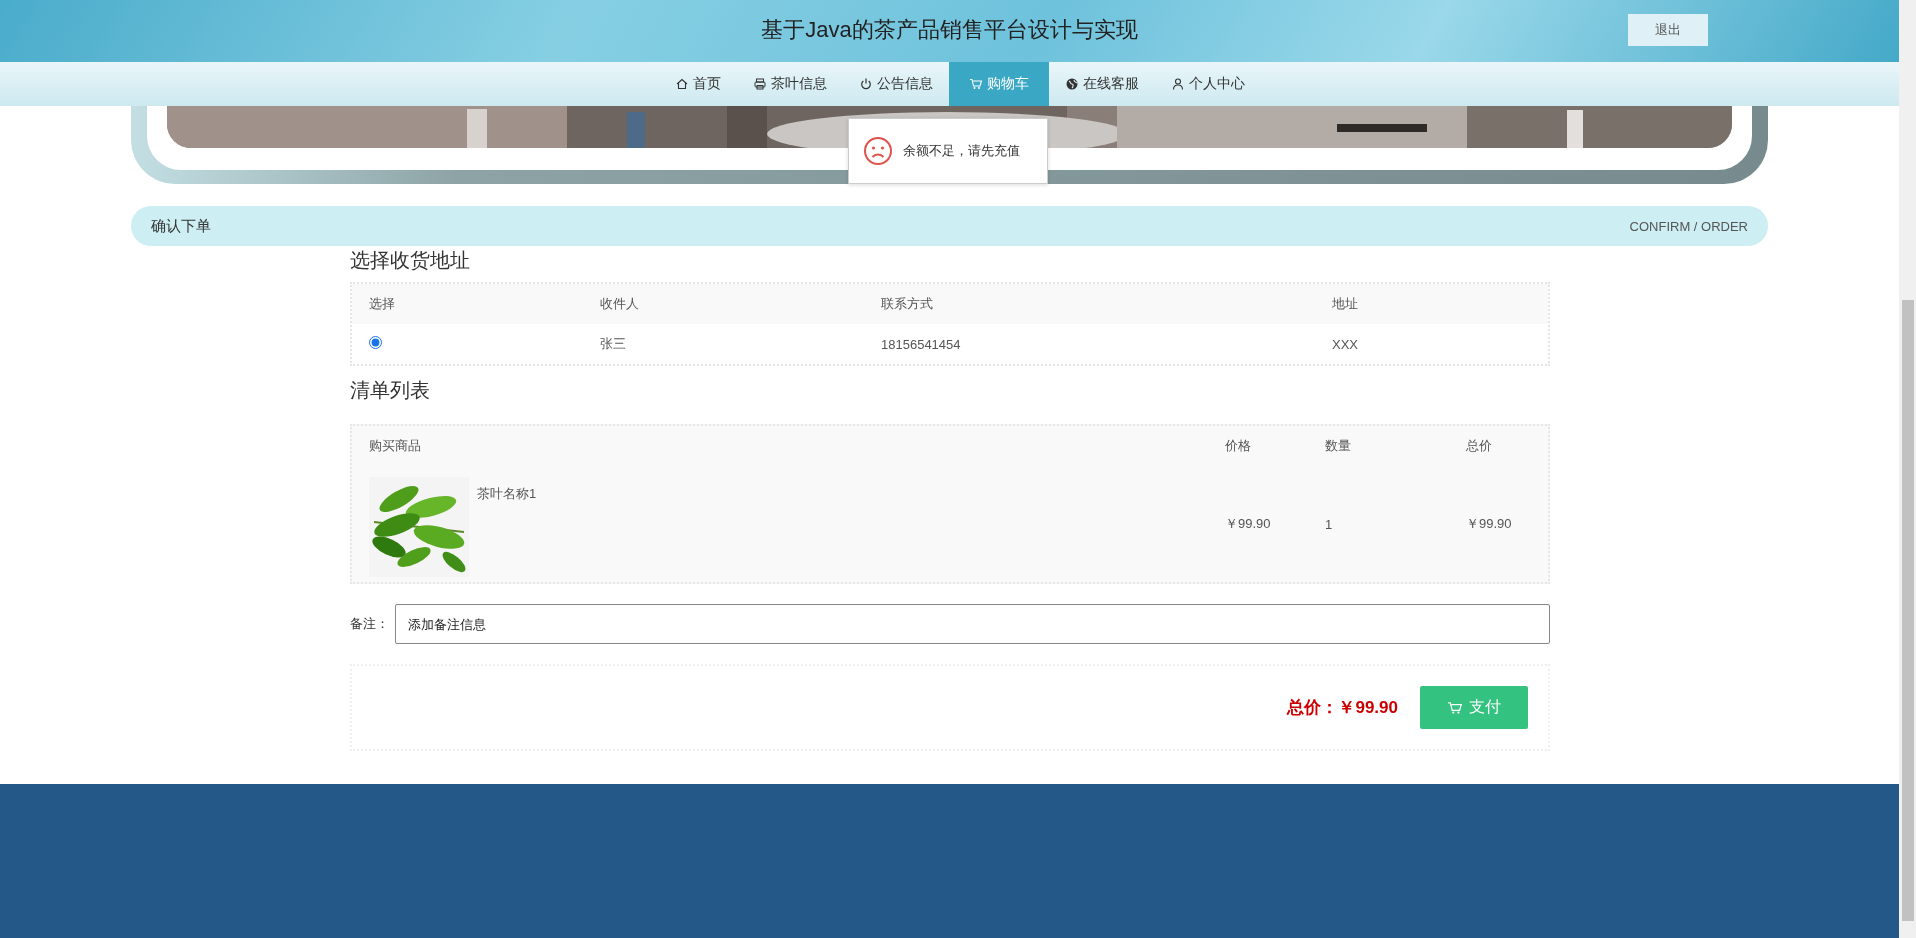  I want to click on table-cell-text: 张三, so click(613, 344).